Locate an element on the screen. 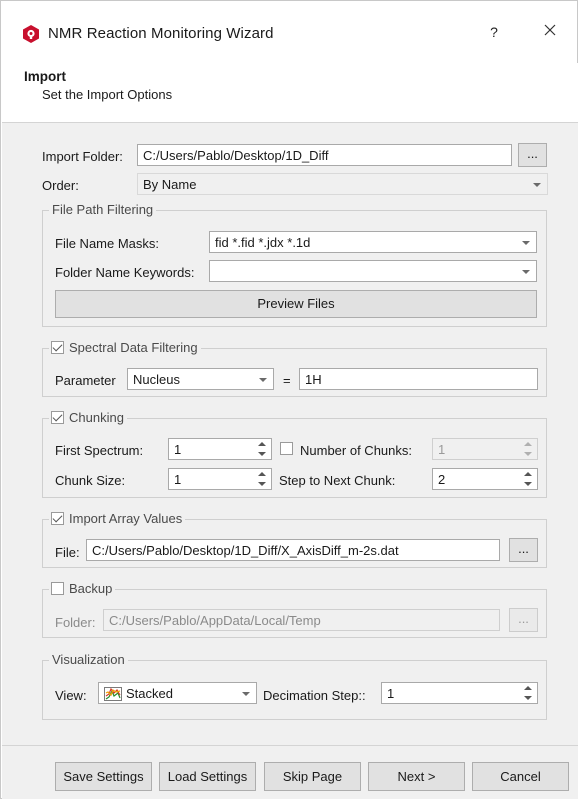 Image resolution: width=578 pixels, height=799 pixels. backup-folder-label: Folder: is located at coordinates (75, 622).